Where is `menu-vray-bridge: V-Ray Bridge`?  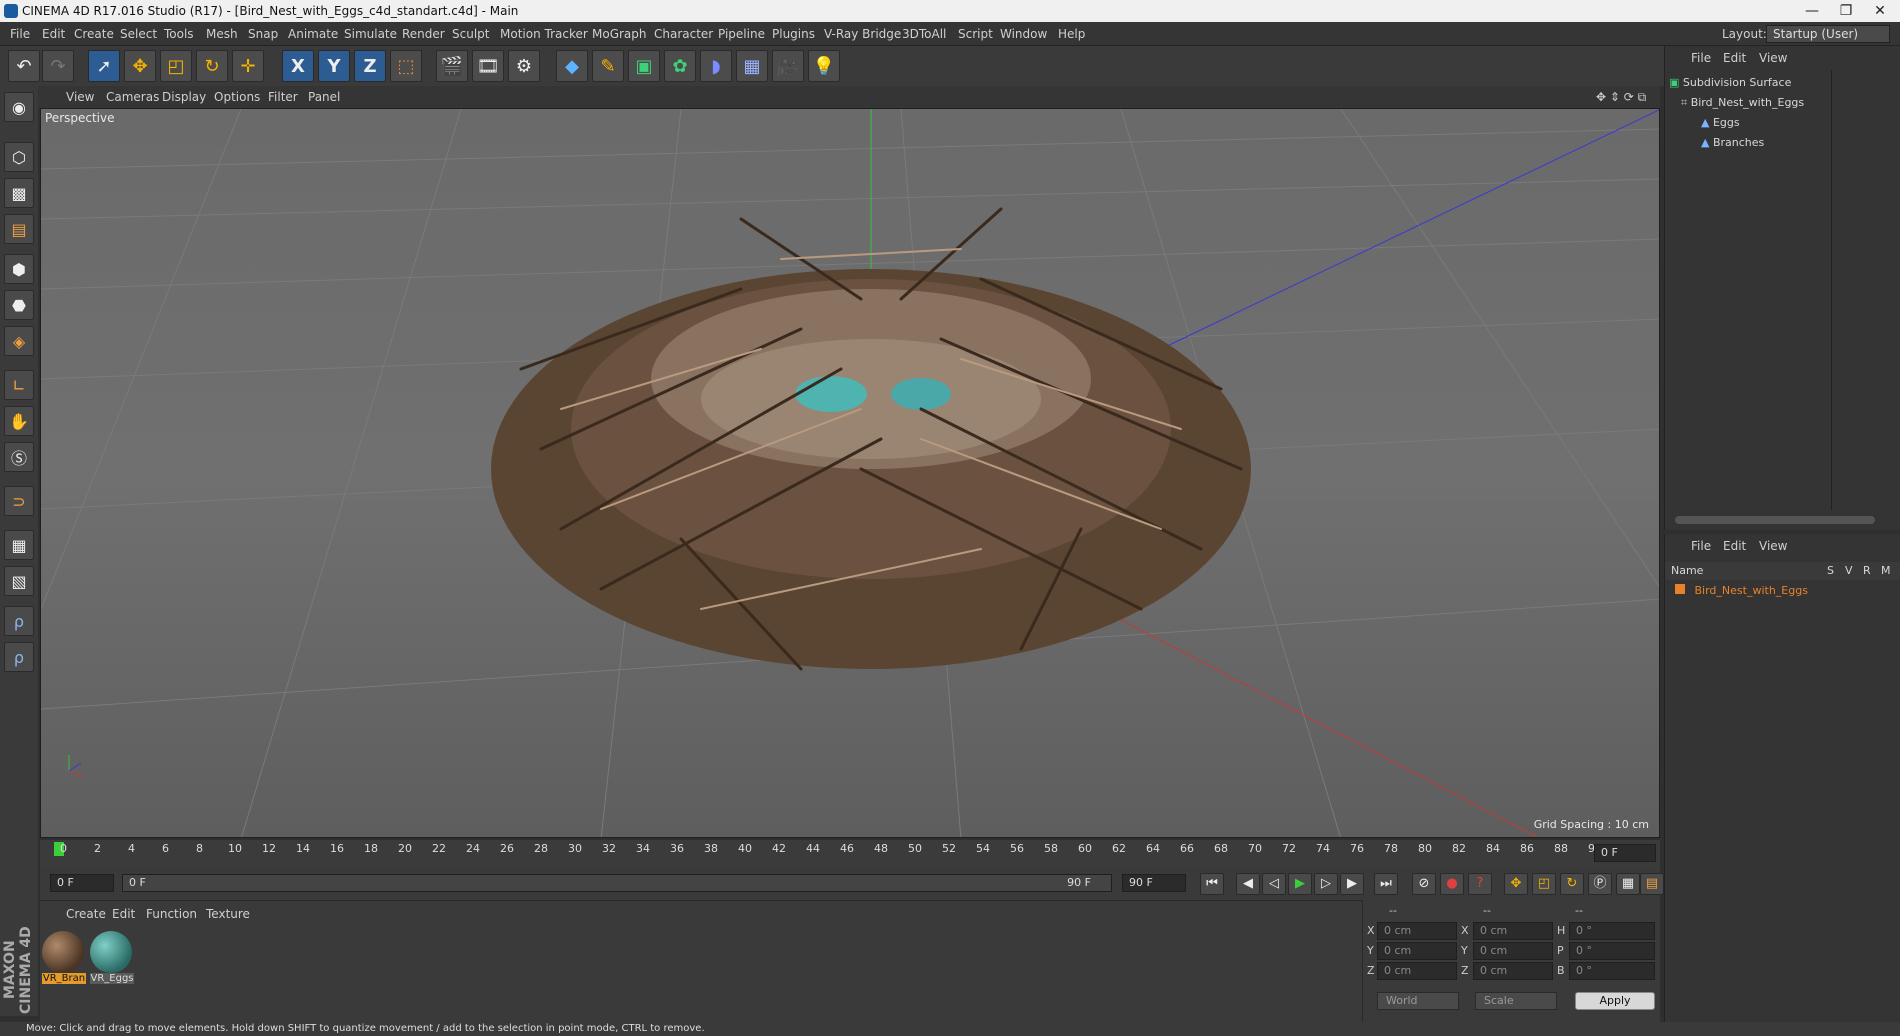 menu-vray-bridge: V-Ray Bridge is located at coordinates (862, 34).